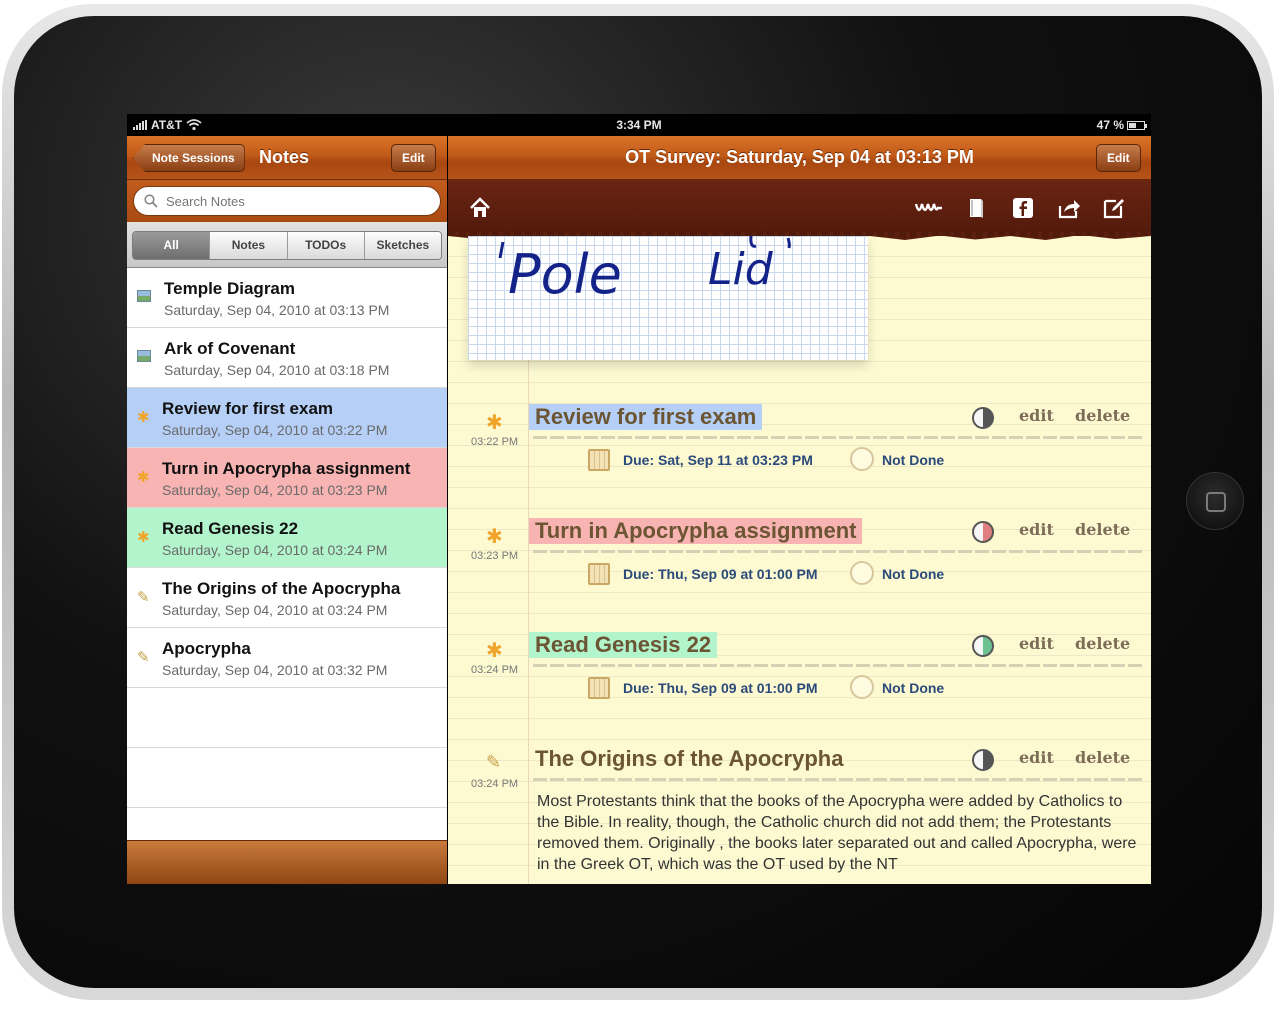  I want to click on entry-title: The Origins of the Apocrypha, so click(689, 758).